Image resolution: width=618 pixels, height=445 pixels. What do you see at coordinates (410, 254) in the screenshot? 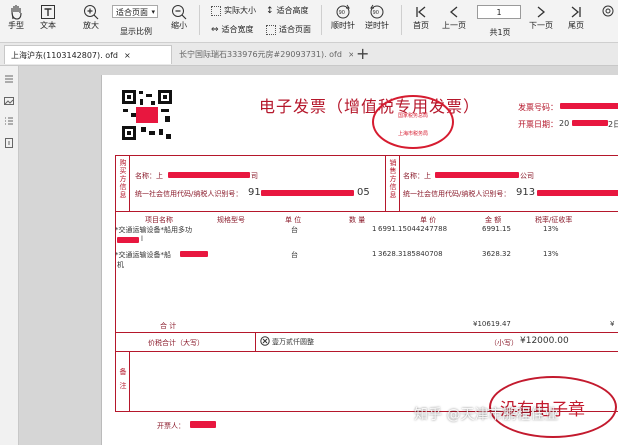
I see `item-price: 3628.3185840708` at bounding box center [410, 254].